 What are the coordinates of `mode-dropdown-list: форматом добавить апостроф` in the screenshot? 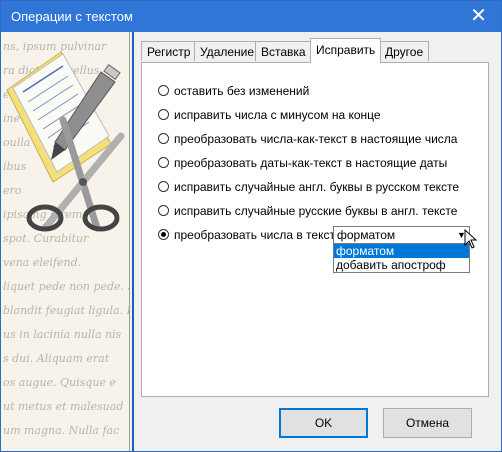 It's located at (401, 258).